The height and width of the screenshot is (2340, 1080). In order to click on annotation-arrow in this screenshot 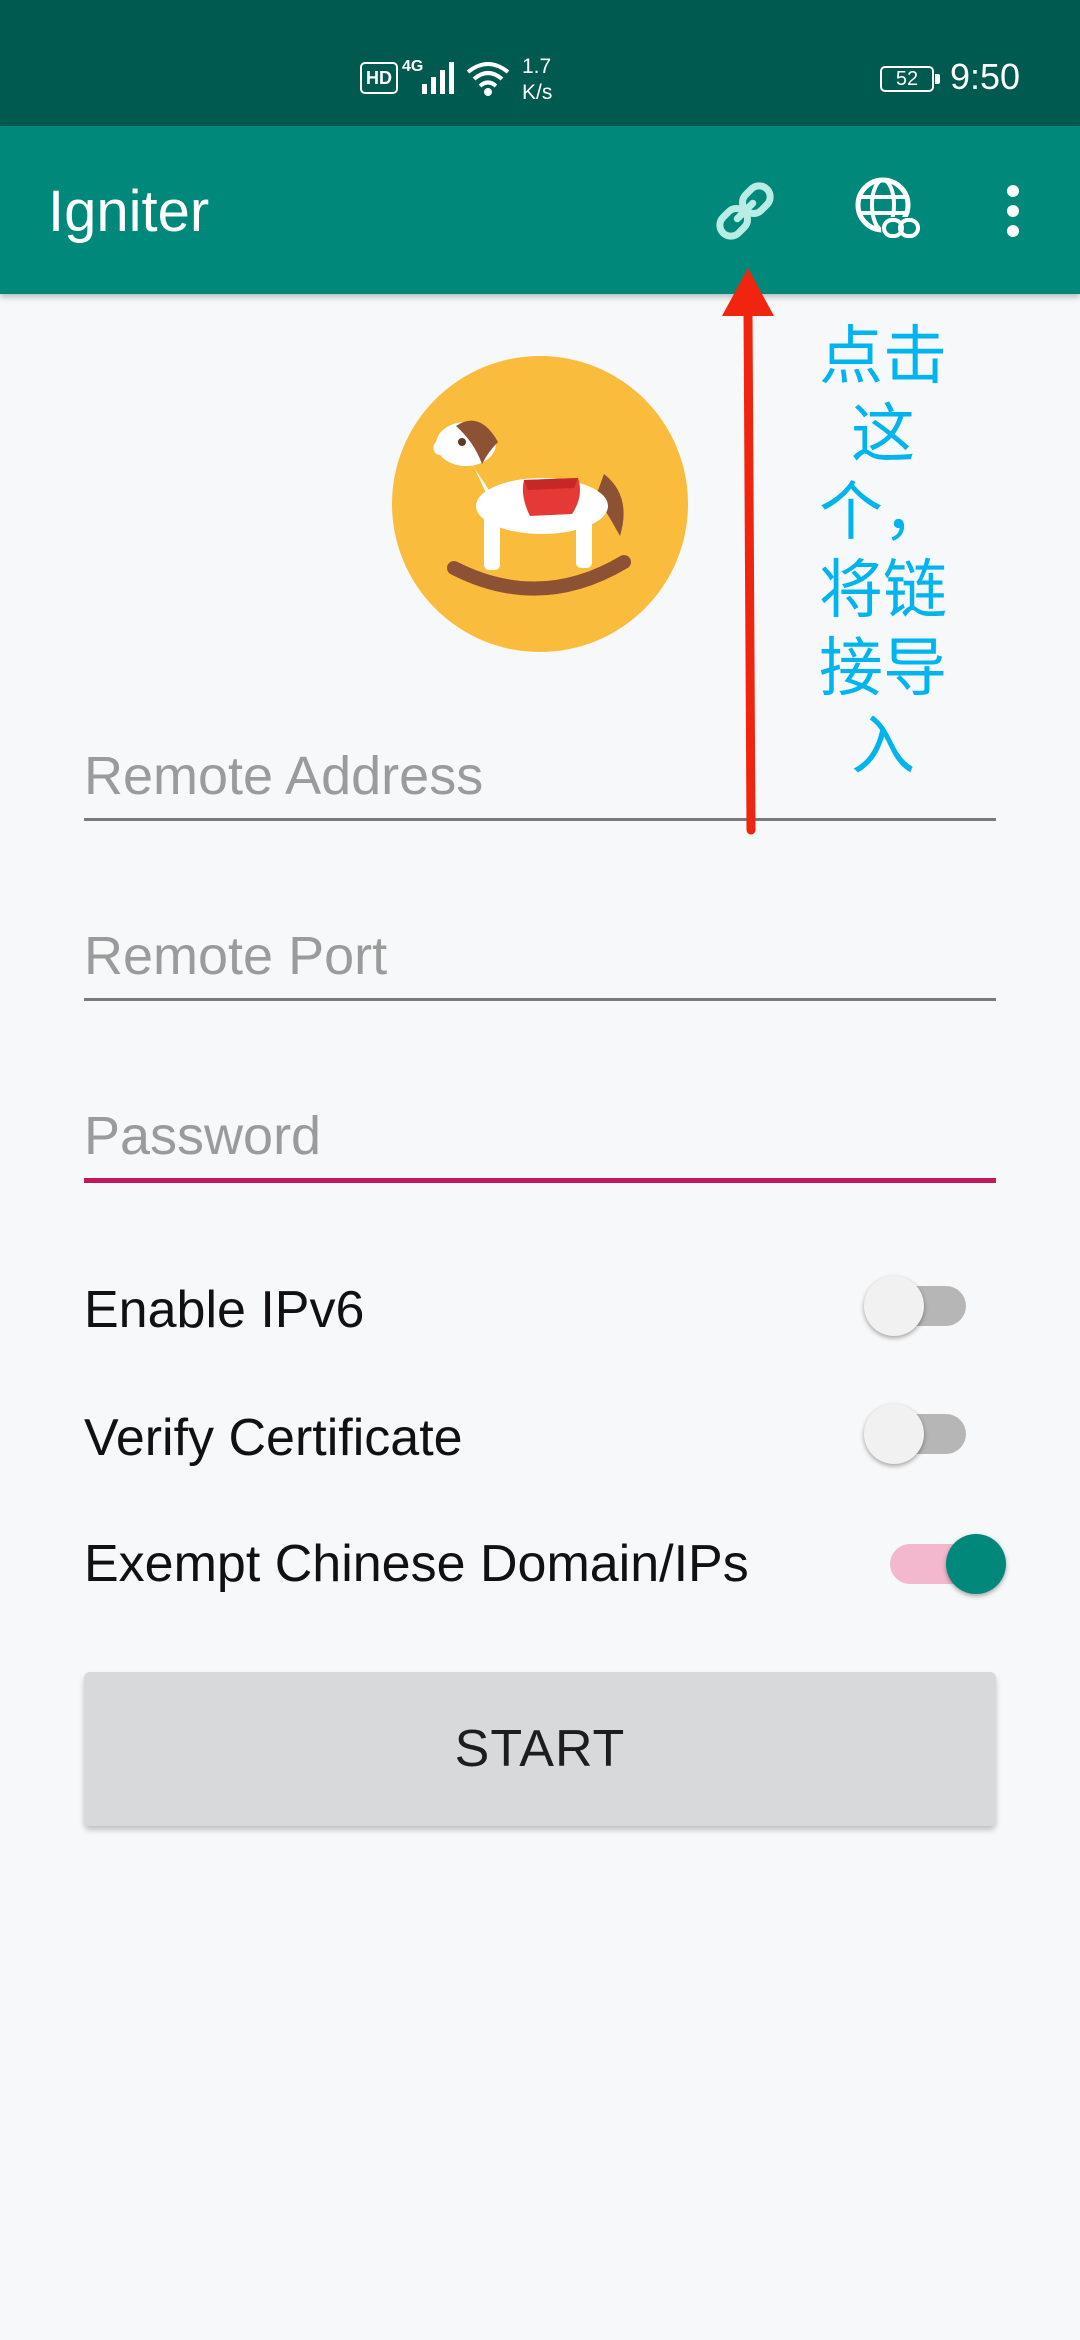, I will do `click(748, 551)`.